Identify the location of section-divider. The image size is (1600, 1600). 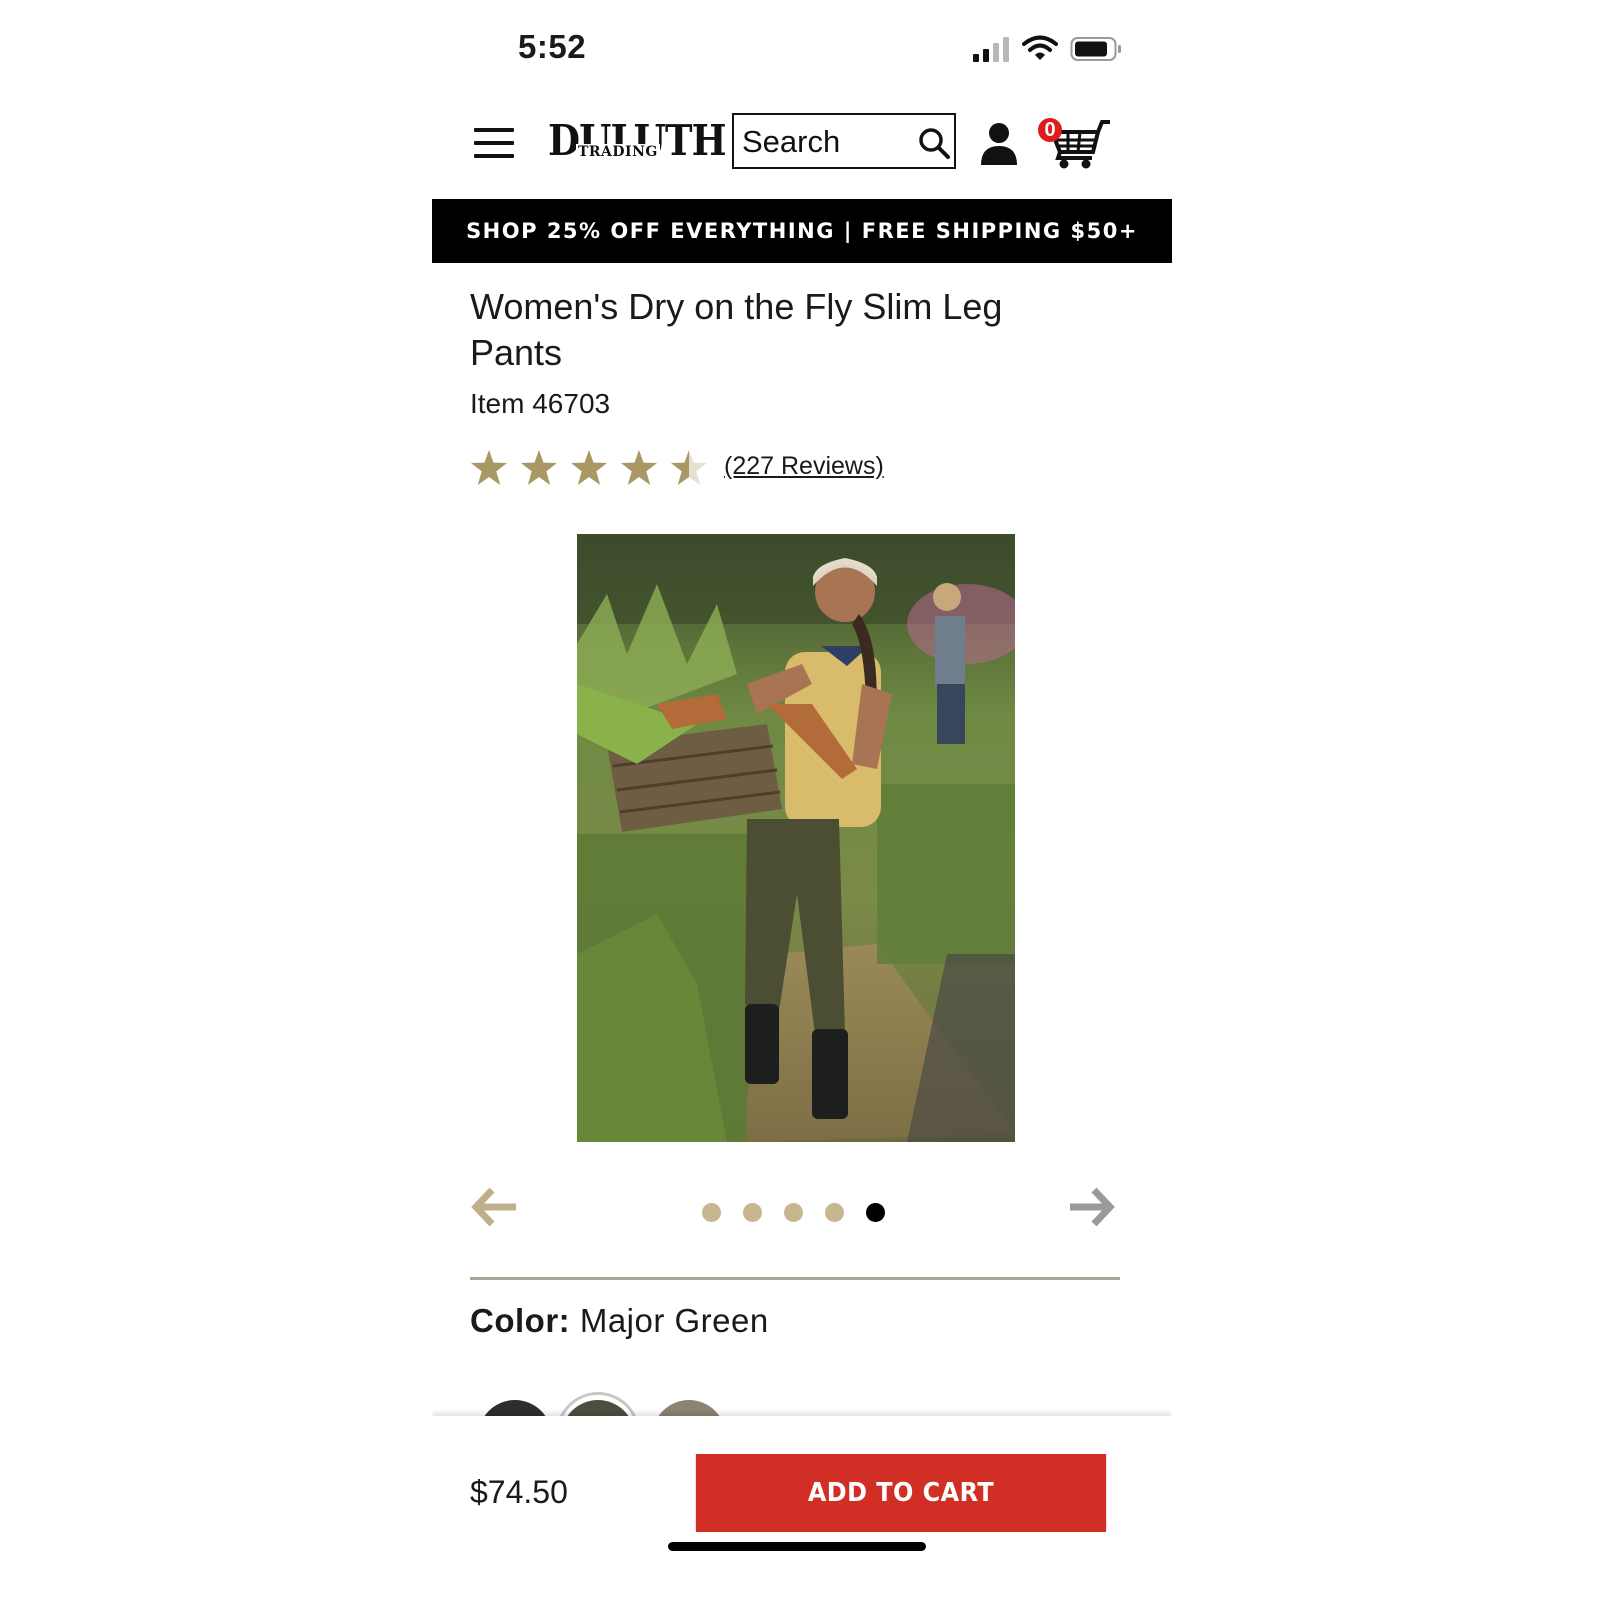
(795, 1278).